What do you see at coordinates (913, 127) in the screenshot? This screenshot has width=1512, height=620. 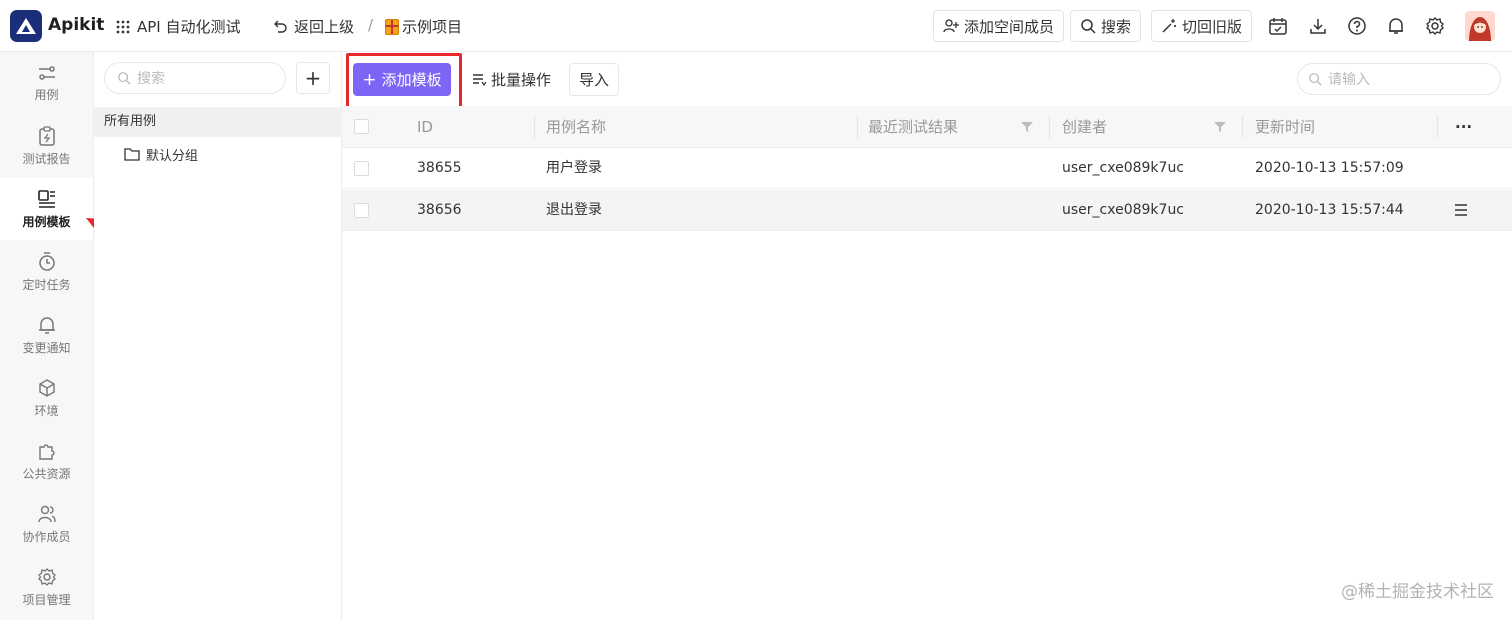 I see `column-header-result: 最近测试结果` at bounding box center [913, 127].